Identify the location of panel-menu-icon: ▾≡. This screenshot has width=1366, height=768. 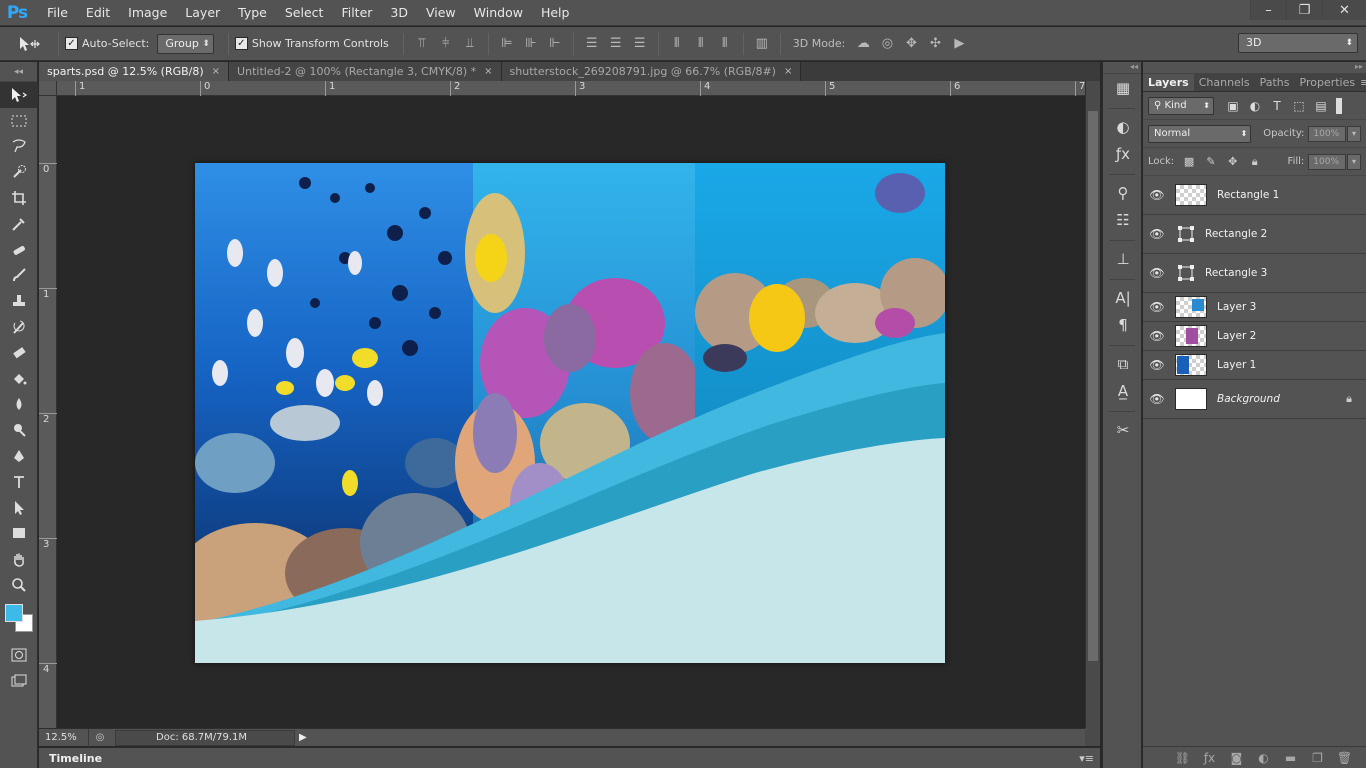
(1086, 758).